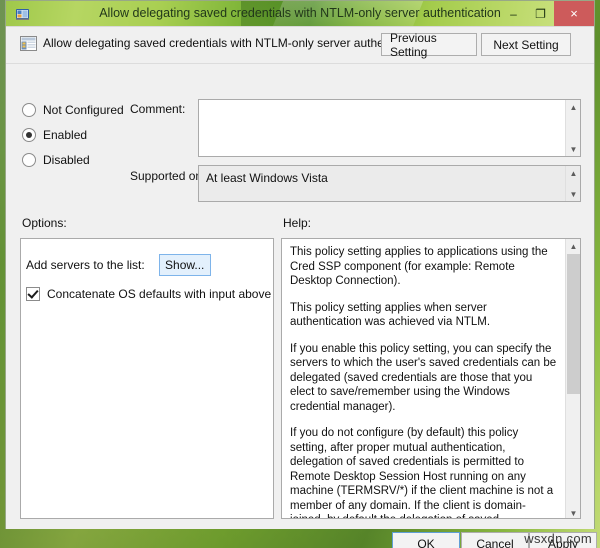 This screenshot has width=600, height=548. I want to click on options-panel-label: Options:, so click(44, 223).